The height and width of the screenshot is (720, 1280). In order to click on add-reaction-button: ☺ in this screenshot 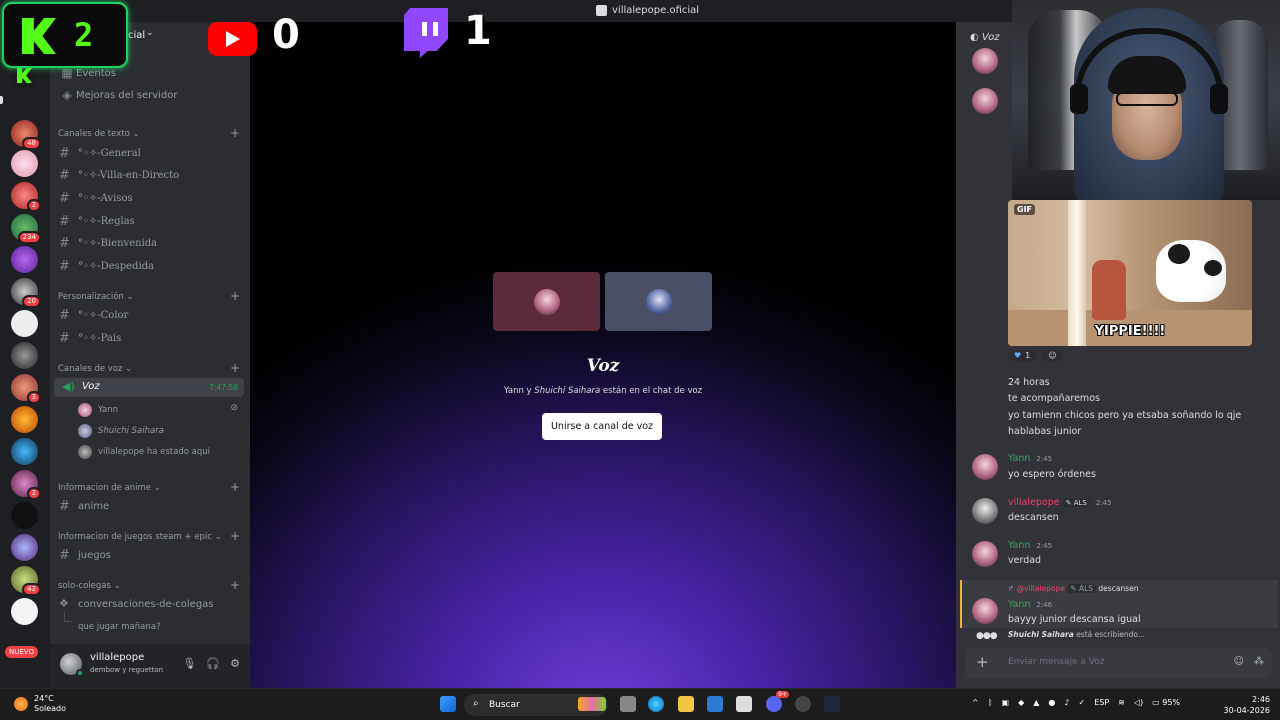, I will do `click(1052, 355)`.